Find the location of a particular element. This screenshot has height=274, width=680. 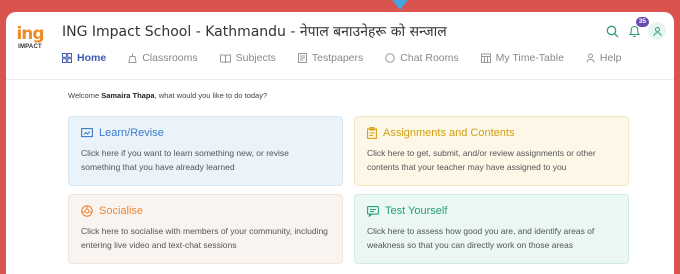

test-icon is located at coordinates (373, 211).